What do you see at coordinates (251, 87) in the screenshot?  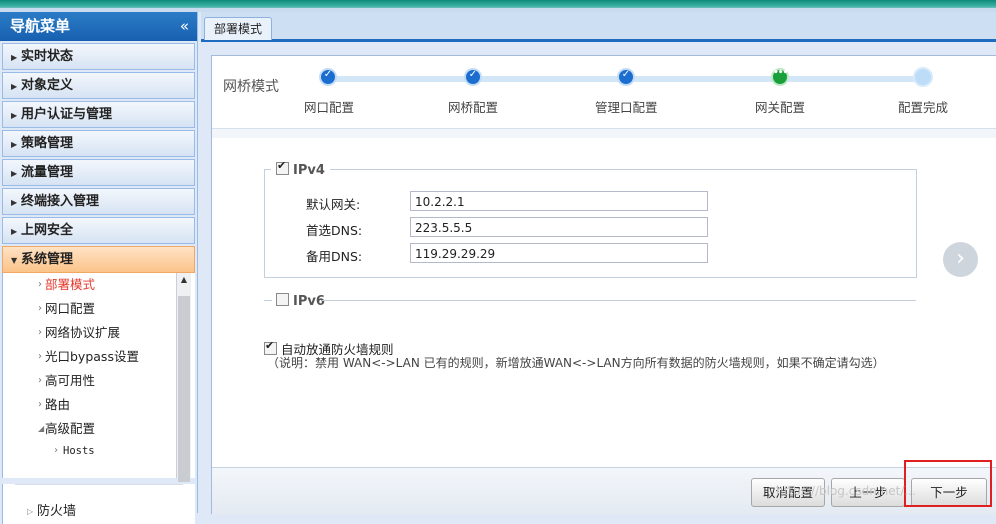 I see `wizard-title: 网桥模式` at bounding box center [251, 87].